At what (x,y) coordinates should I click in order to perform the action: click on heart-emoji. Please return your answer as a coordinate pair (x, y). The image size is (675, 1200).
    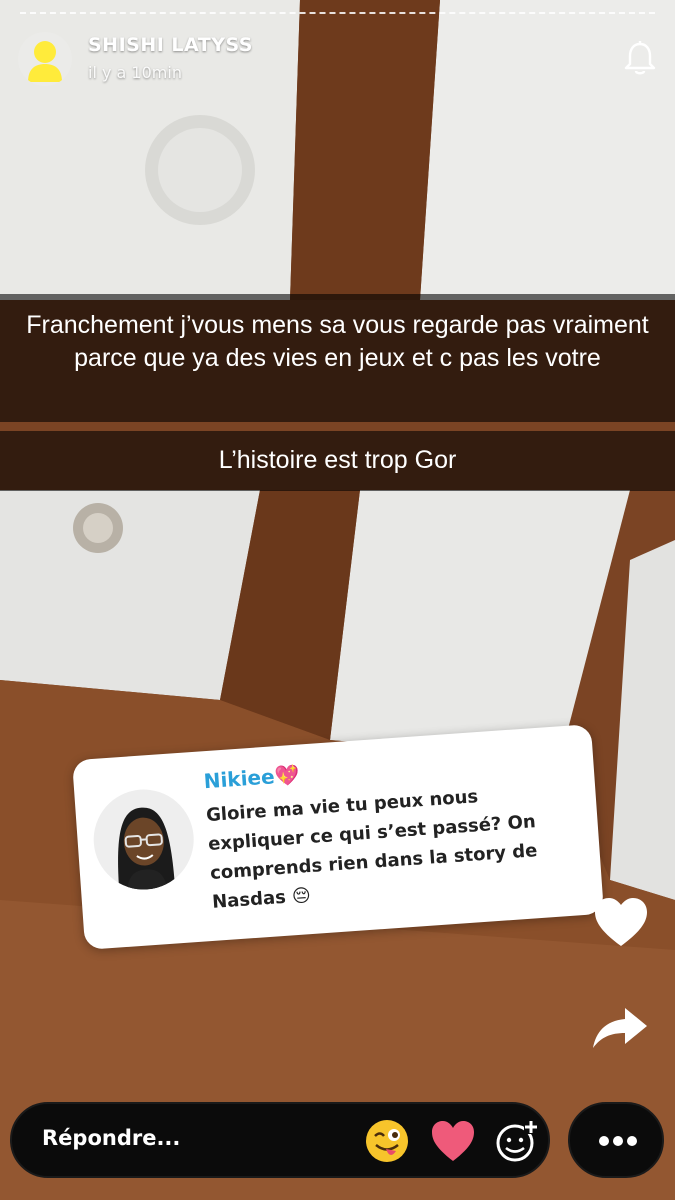
    Looking at the image, I should click on (453, 1141).